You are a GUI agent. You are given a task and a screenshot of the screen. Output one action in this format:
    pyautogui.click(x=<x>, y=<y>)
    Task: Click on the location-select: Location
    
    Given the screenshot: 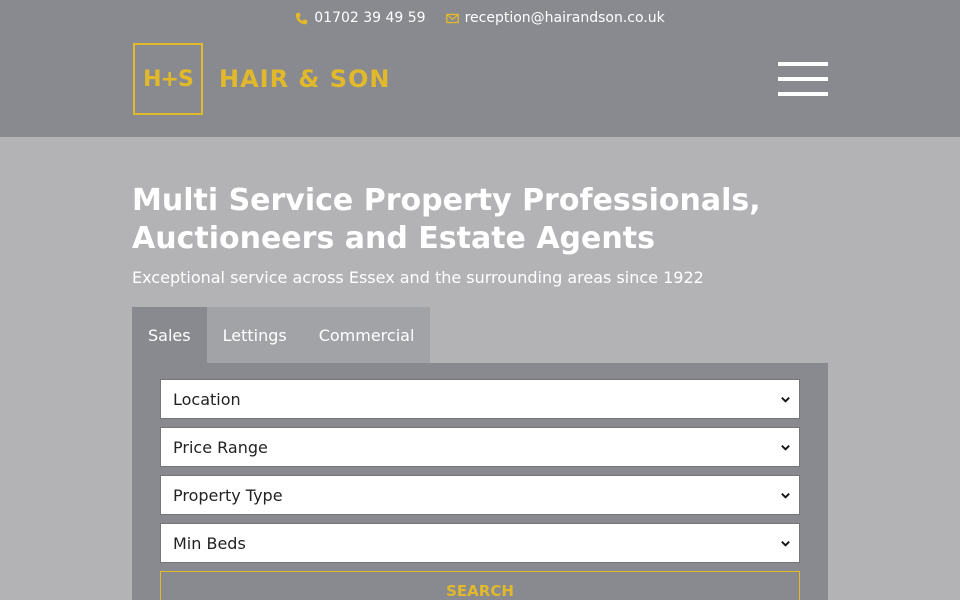 What is the action you would take?
    pyautogui.click(x=480, y=399)
    